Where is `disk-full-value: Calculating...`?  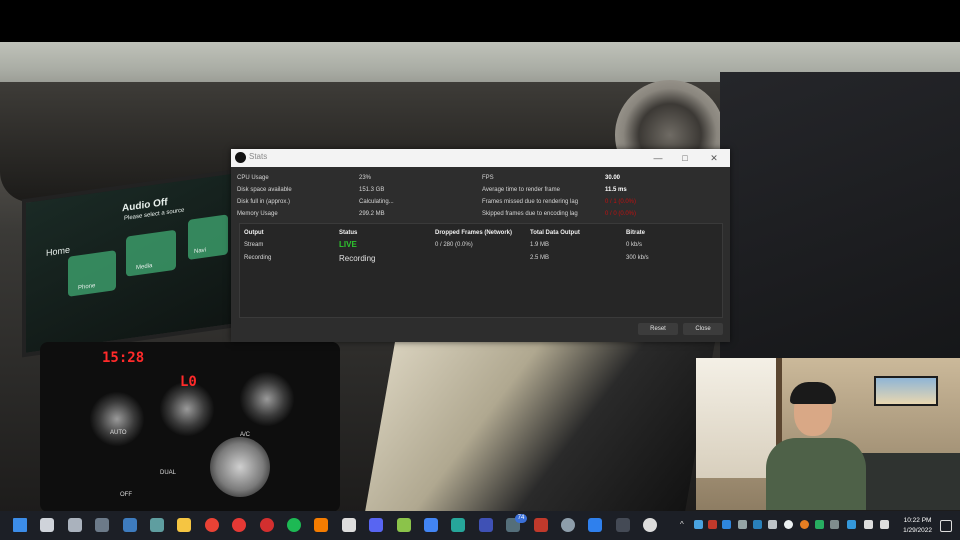
disk-full-value: Calculating... is located at coordinates (376, 202).